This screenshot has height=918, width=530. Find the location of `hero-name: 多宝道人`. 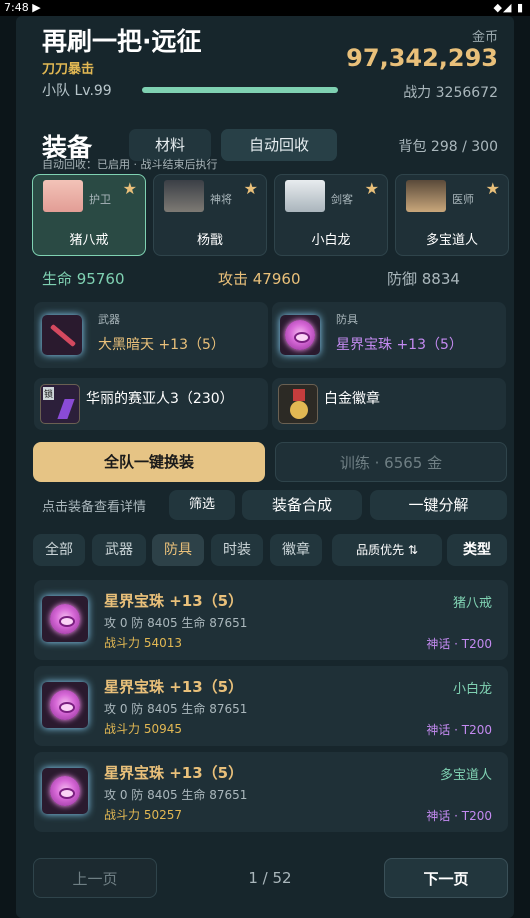

hero-name: 多宝道人 is located at coordinates (451, 240).